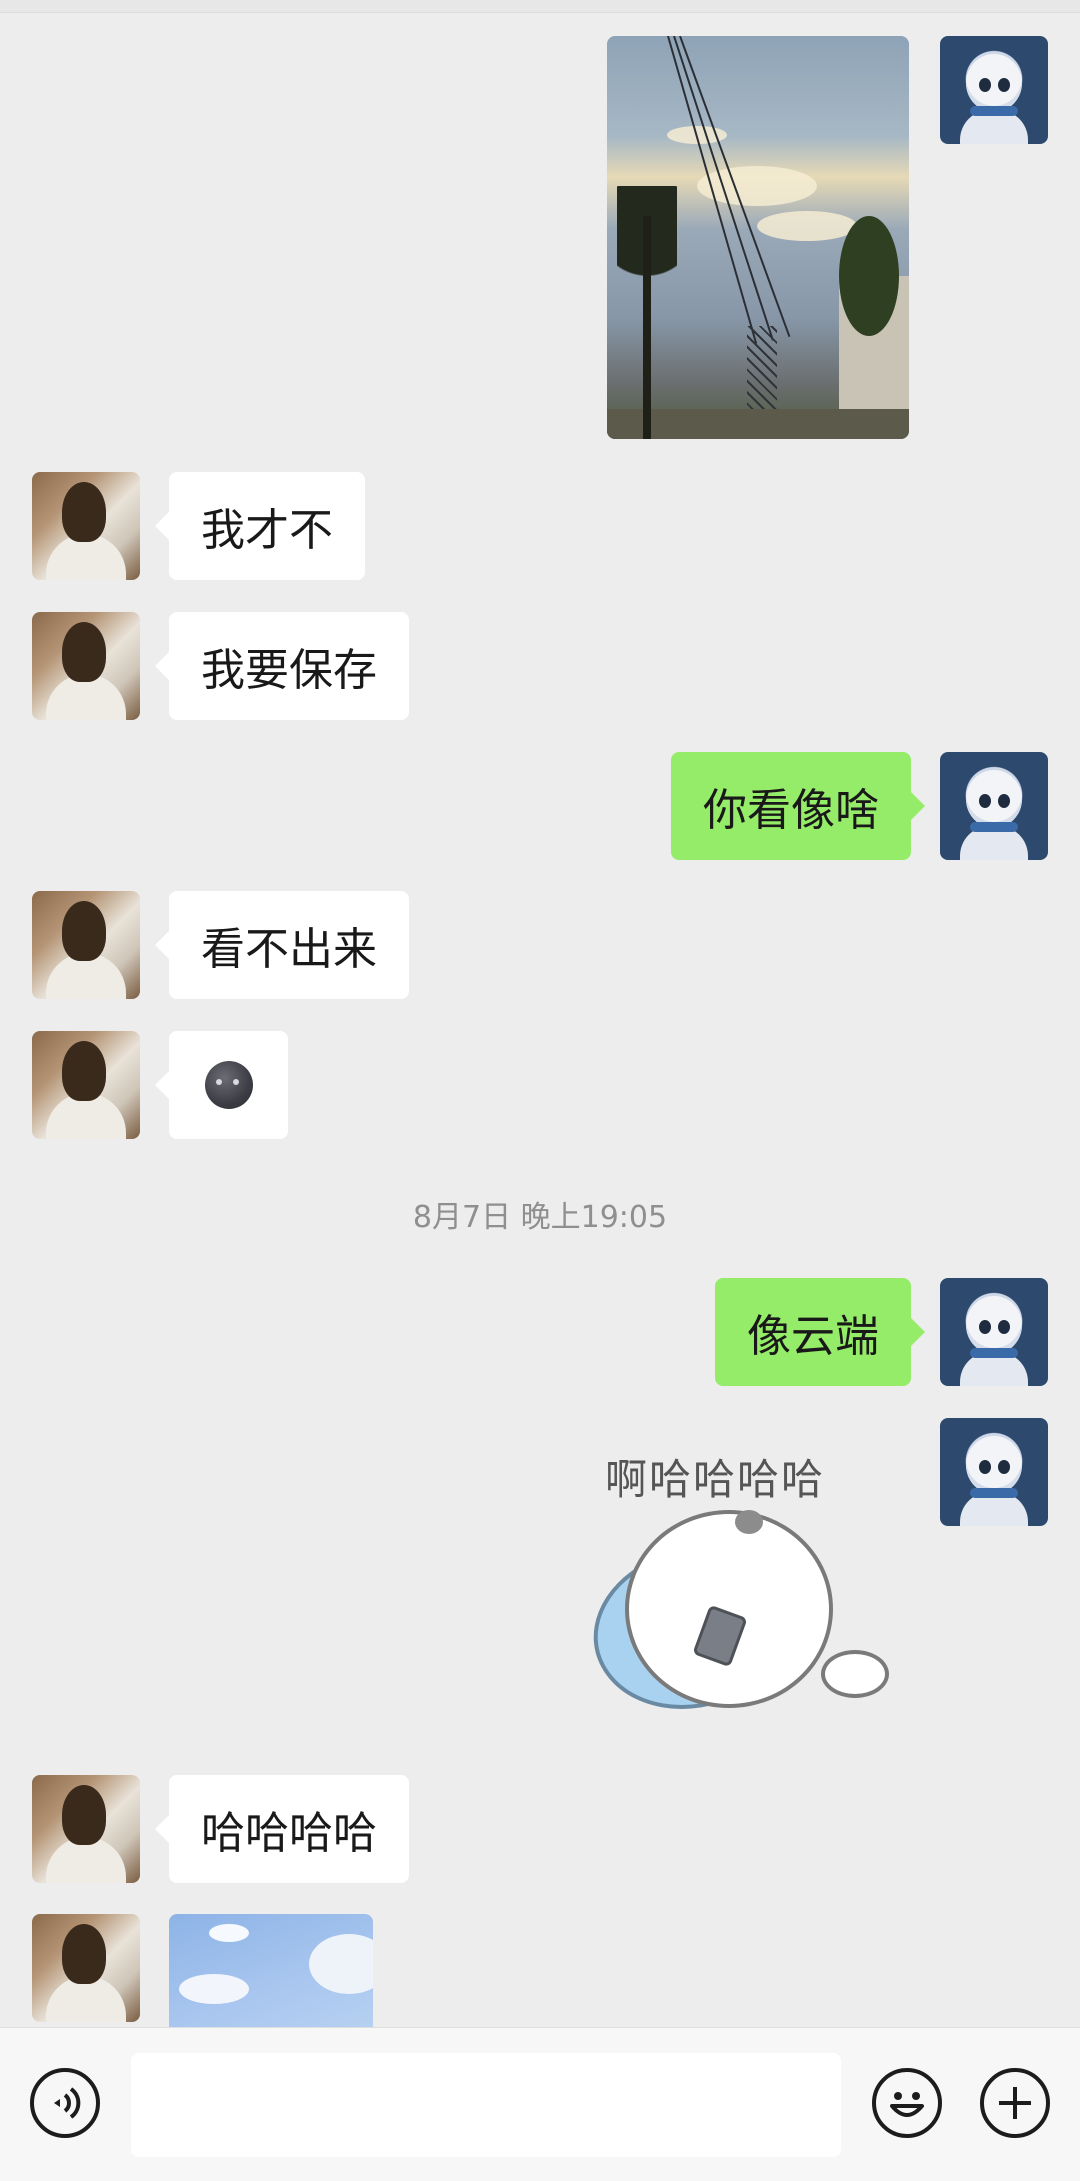 This screenshot has height=2181, width=1080. Describe the element at coordinates (1015, 2103) in the screenshot. I see `plus-icon` at that location.